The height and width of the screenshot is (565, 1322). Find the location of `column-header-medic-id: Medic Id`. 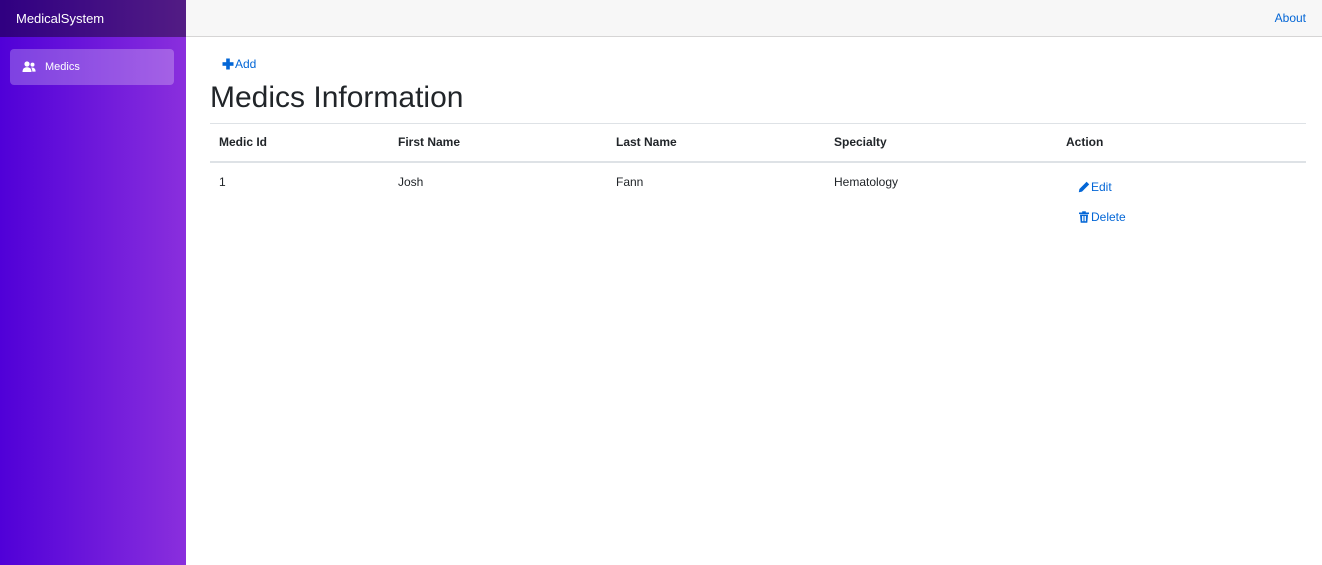

column-header-medic-id: Medic Id is located at coordinates (299, 143).